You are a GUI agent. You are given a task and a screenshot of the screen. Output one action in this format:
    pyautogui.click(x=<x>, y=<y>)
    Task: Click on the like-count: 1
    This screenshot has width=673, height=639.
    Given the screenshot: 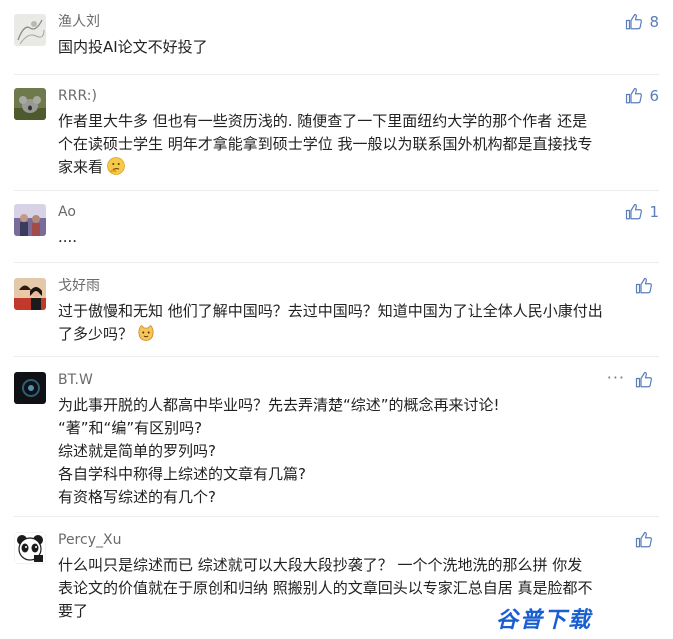 What is the action you would take?
    pyautogui.click(x=654, y=212)
    